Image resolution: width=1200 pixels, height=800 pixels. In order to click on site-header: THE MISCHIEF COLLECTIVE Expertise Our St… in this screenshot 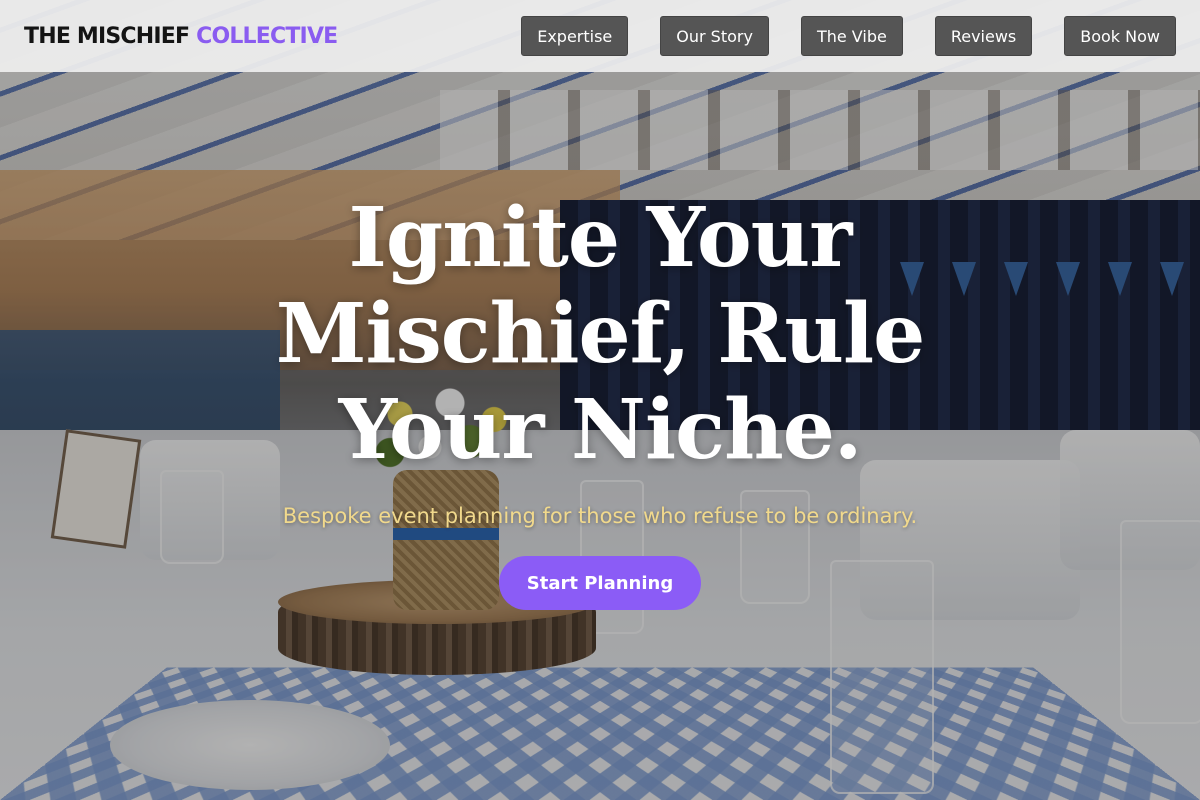, I will do `click(600, 36)`.